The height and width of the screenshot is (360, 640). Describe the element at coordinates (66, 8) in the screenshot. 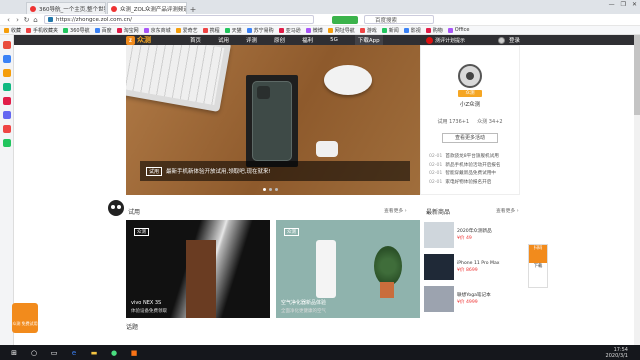

I see `browser-tab: 360导航_一个主页,整个世界✕` at that location.